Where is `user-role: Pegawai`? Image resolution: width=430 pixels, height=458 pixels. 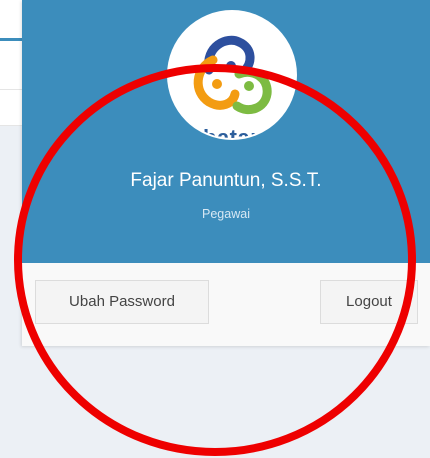 user-role: Pegawai is located at coordinates (226, 214).